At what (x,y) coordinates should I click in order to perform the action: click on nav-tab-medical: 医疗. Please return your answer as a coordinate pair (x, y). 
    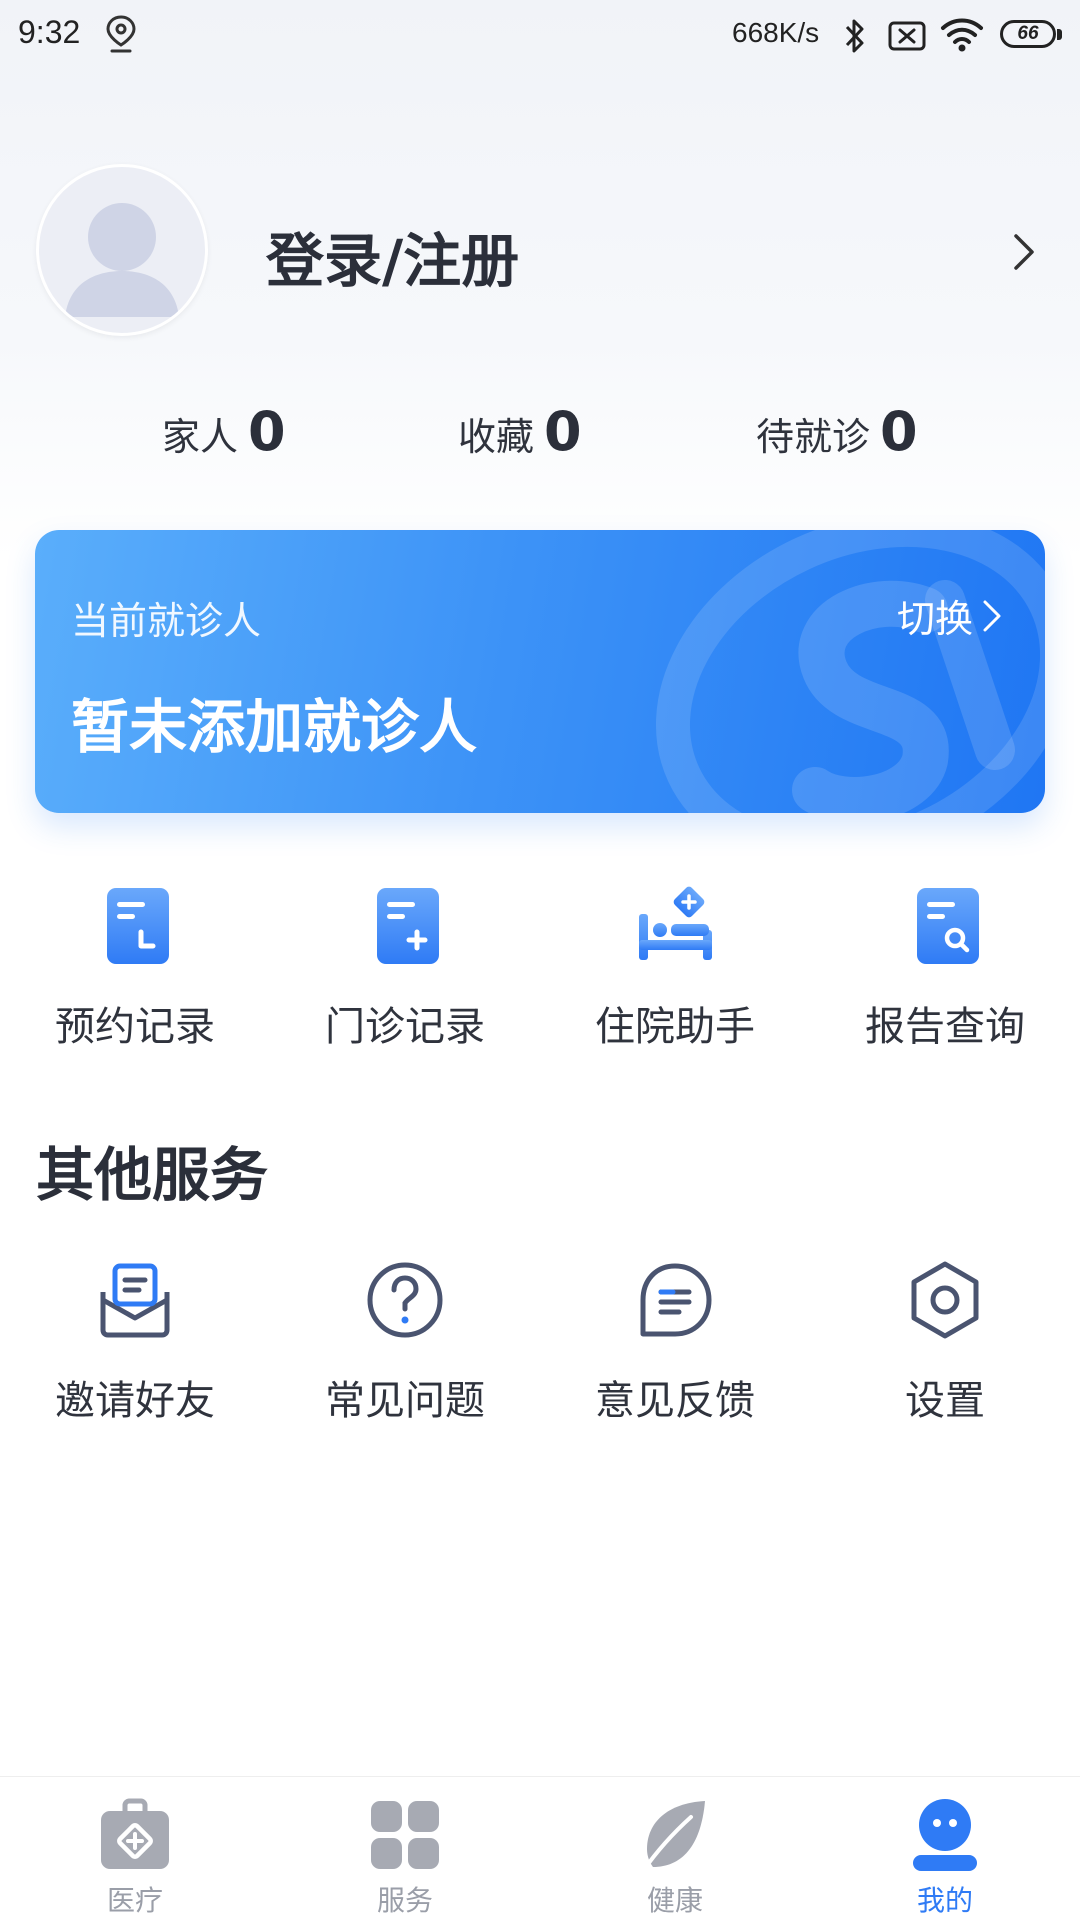
    Looking at the image, I should click on (135, 1849).